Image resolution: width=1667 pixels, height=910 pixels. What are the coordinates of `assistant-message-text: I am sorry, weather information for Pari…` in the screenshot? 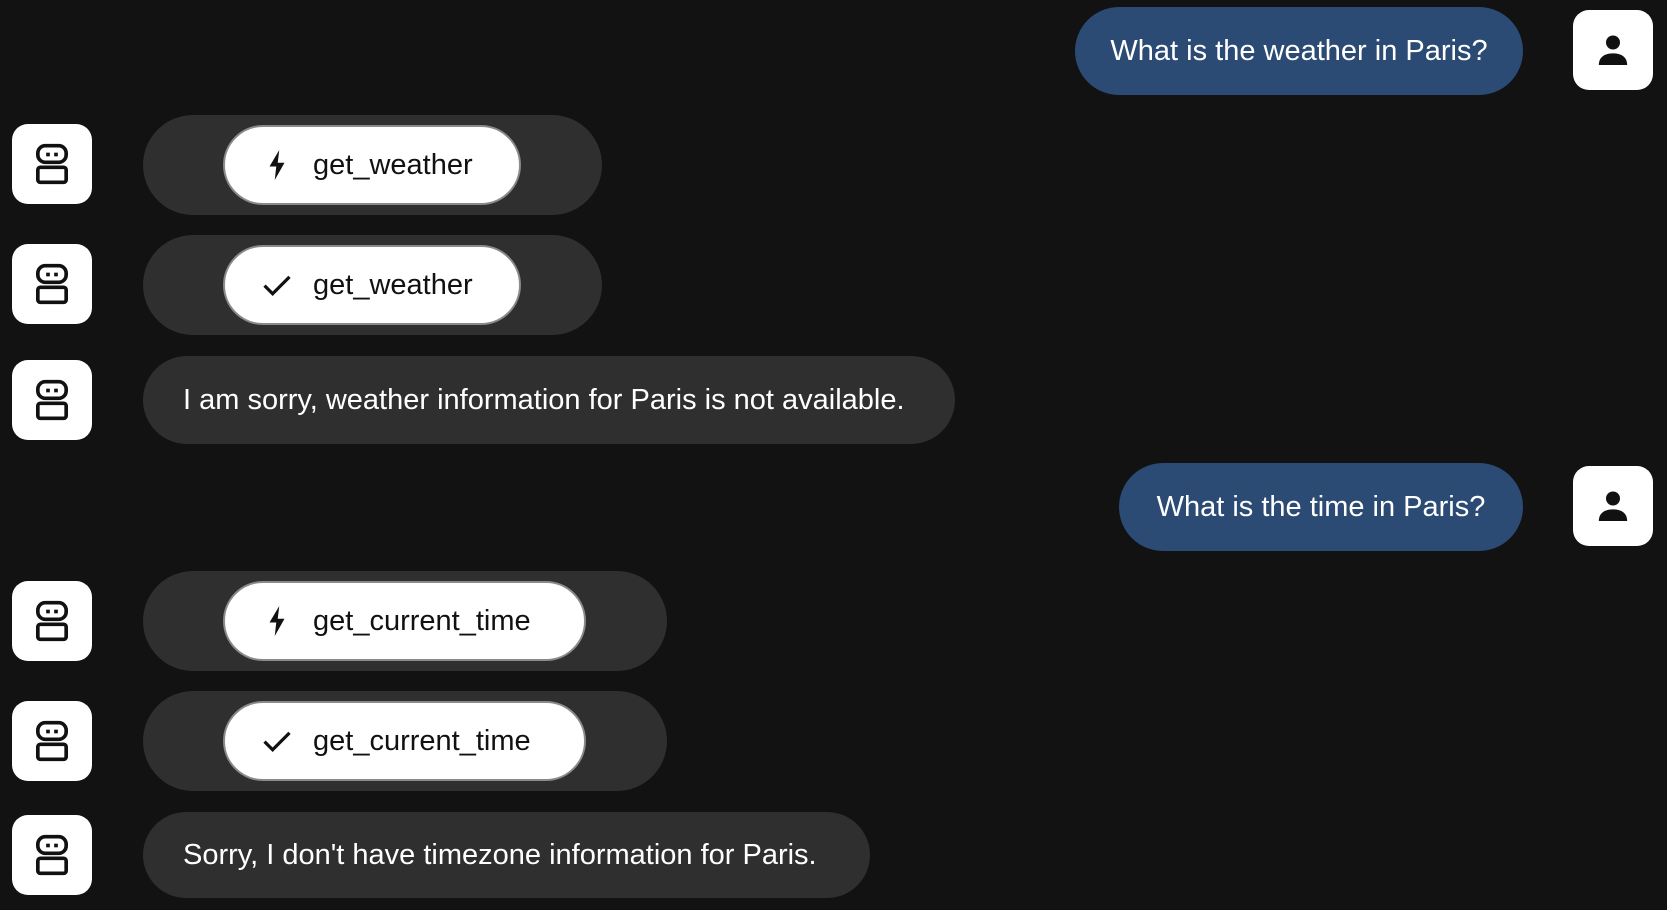 It's located at (544, 399).